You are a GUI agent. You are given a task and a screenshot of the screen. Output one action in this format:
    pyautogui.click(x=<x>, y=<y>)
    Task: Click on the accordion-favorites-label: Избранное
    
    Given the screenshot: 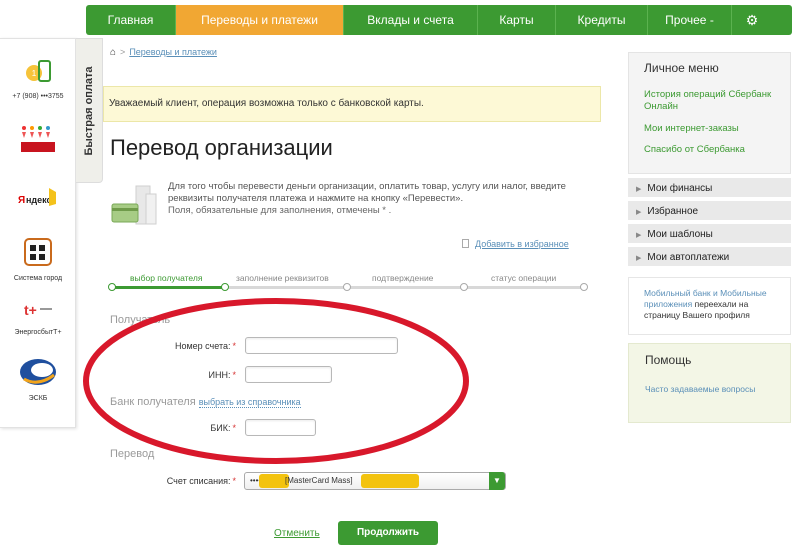 What is the action you would take?
    pyautogui.click(x=673, y=211)
    